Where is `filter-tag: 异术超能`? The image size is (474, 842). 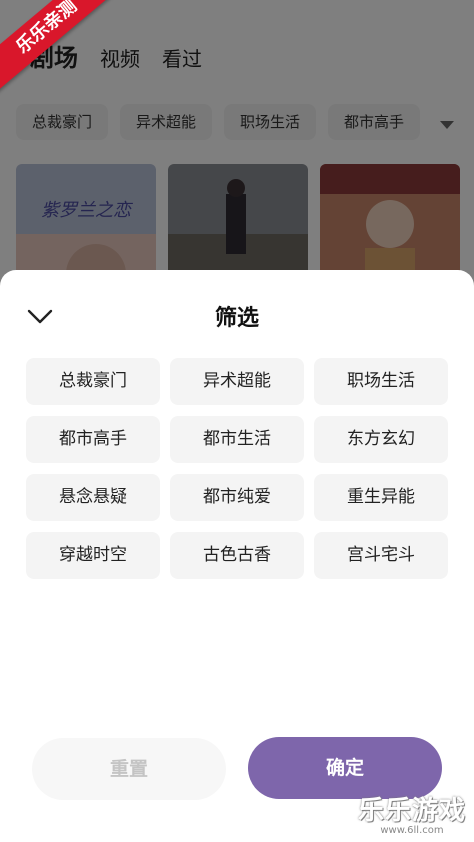 filter-tag: 异术超能 is located at coordinates (237, 381).